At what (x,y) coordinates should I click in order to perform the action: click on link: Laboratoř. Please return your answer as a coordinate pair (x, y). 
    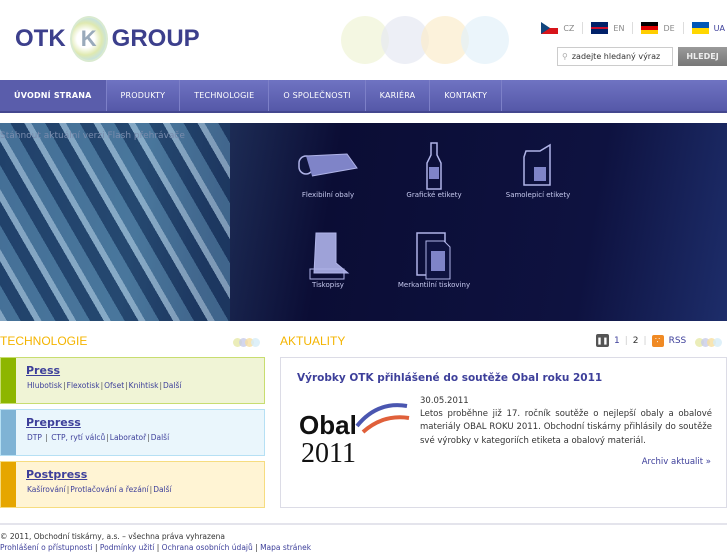
    Looking at the image, I should click on (128, 437).